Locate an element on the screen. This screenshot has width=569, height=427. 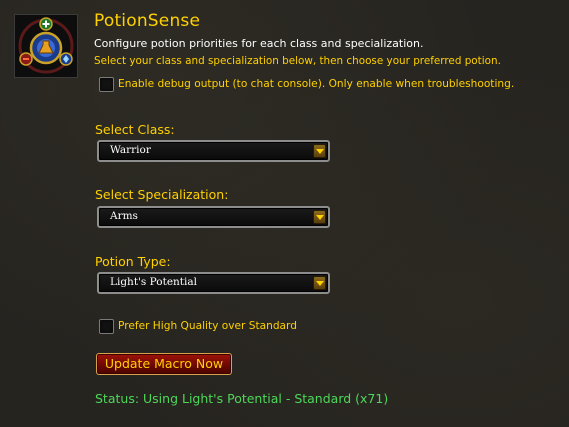
potion-type-value: Light's Potential is located at coordinates (153, 282).